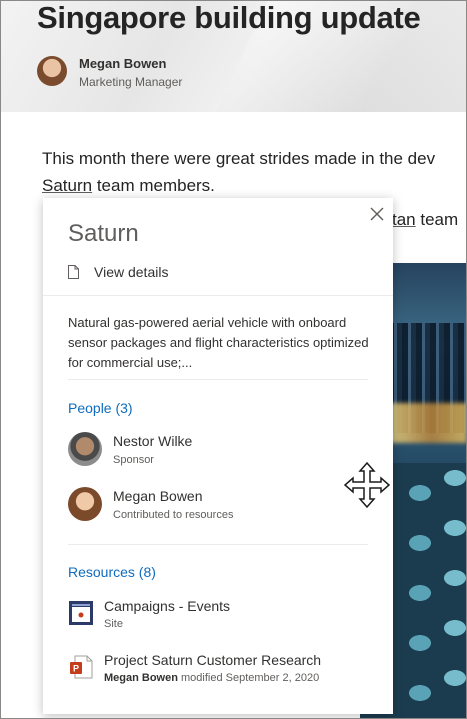 The height and width of the screenshot is (719, 467). What do you see at coordinates (218, 615) in the screenshot?
I see `resource-campaigns-events: Campaigns - Events Site` at bounding box center [218, 615].